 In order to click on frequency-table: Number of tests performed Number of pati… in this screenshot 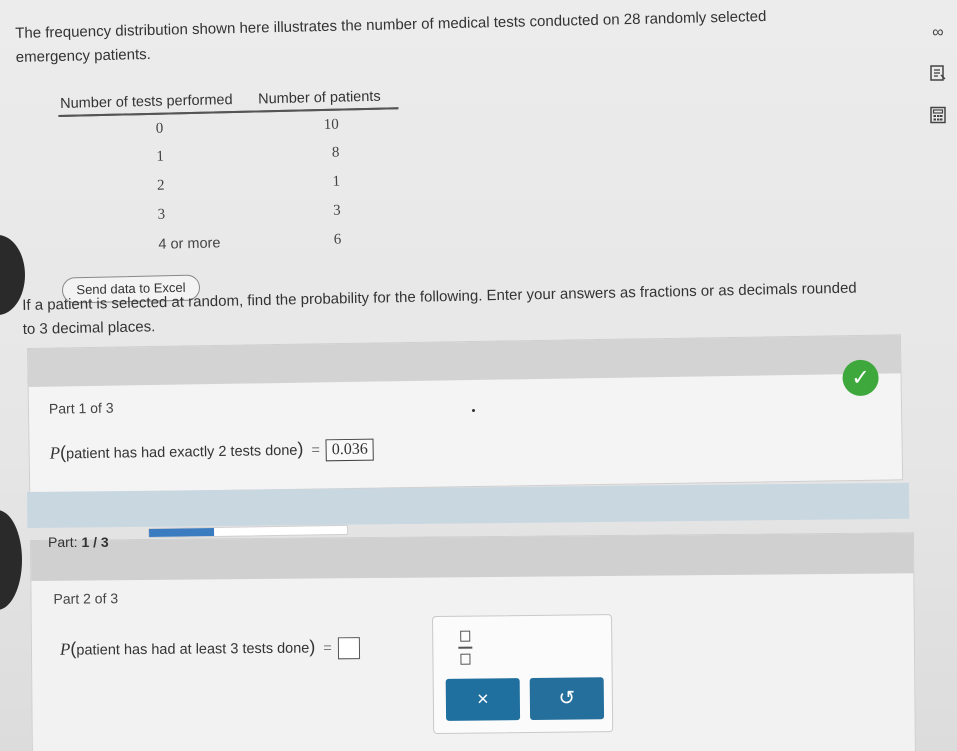, I will do `click(230, 174)`.